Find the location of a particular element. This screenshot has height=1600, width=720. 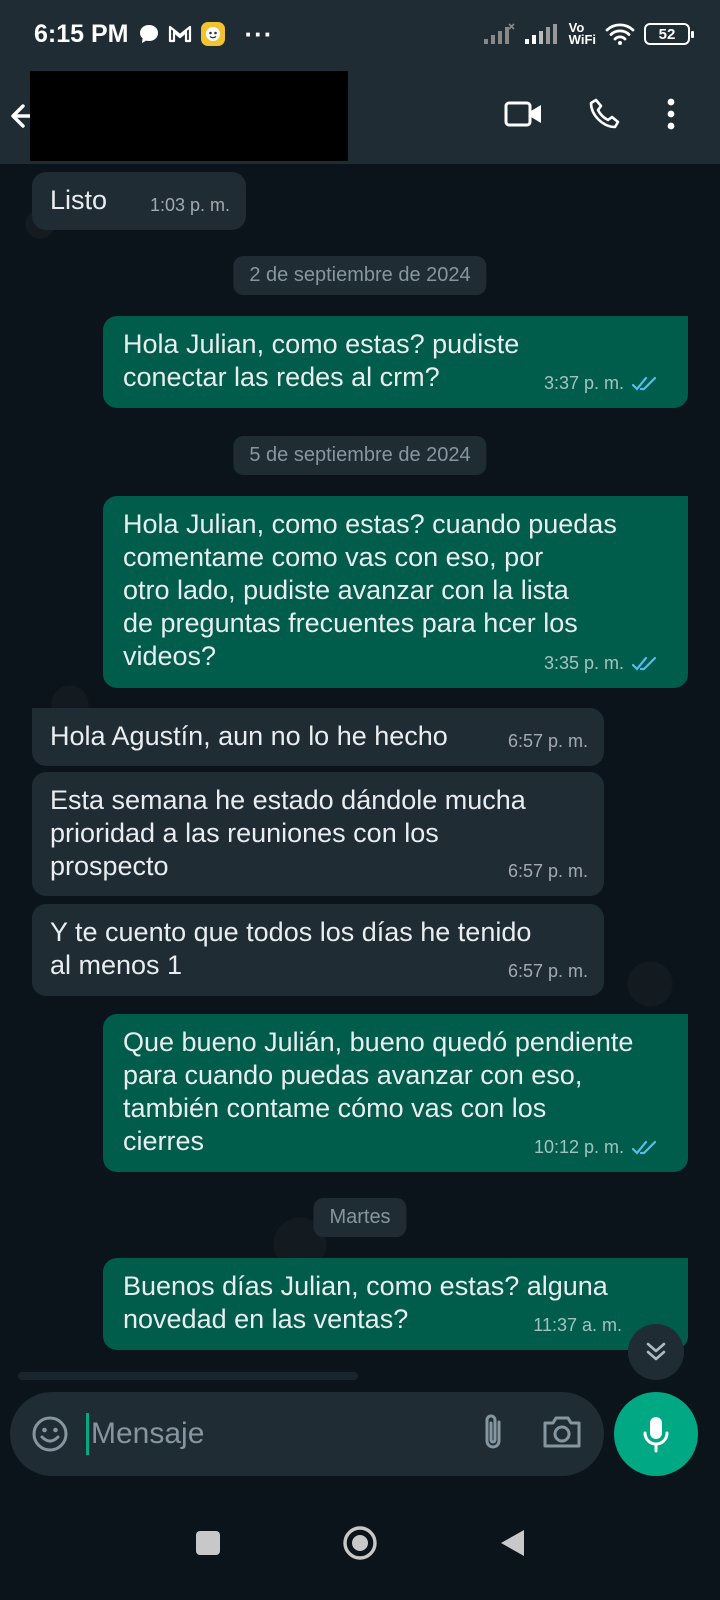

gmail-icon is located at coordinates (180, 34).